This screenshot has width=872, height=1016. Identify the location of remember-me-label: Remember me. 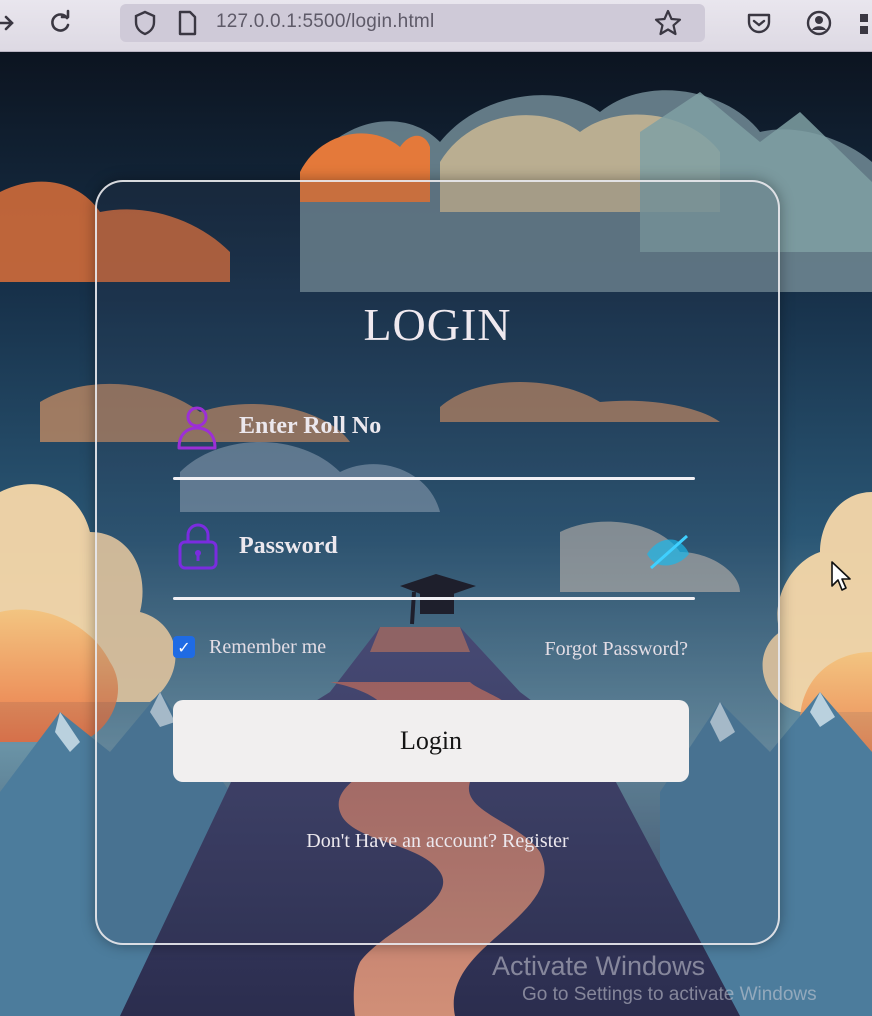
(268, 646).